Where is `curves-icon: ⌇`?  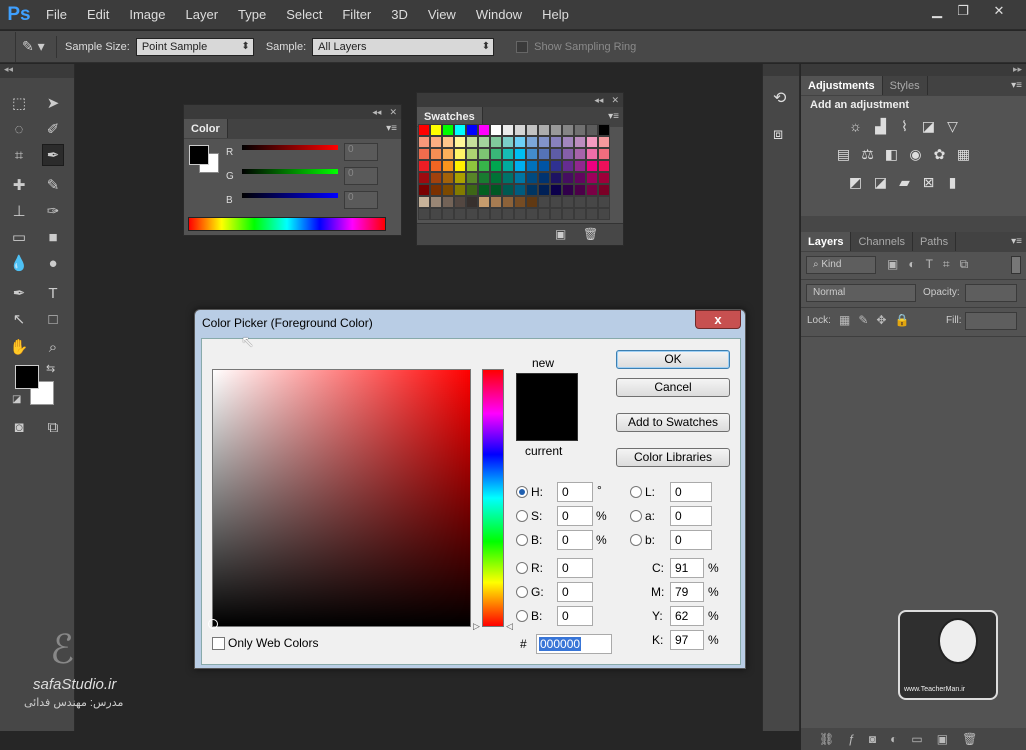
curves-icon: ⌇ is located at coordinates (904, 126).